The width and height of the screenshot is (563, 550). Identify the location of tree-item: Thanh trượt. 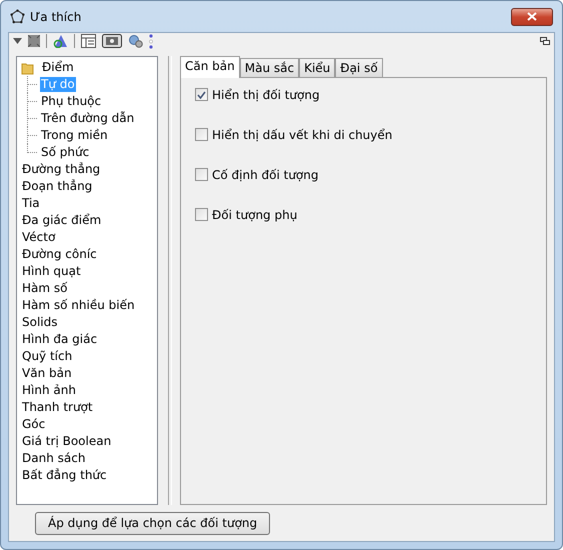
(57, 407).